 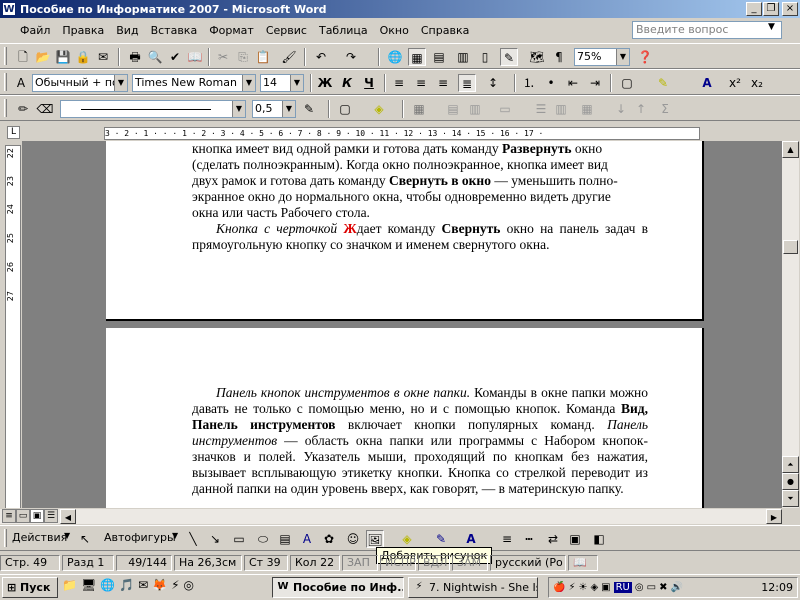 I want to click on styles-pane-icon: A, so click(x=21, y=83).